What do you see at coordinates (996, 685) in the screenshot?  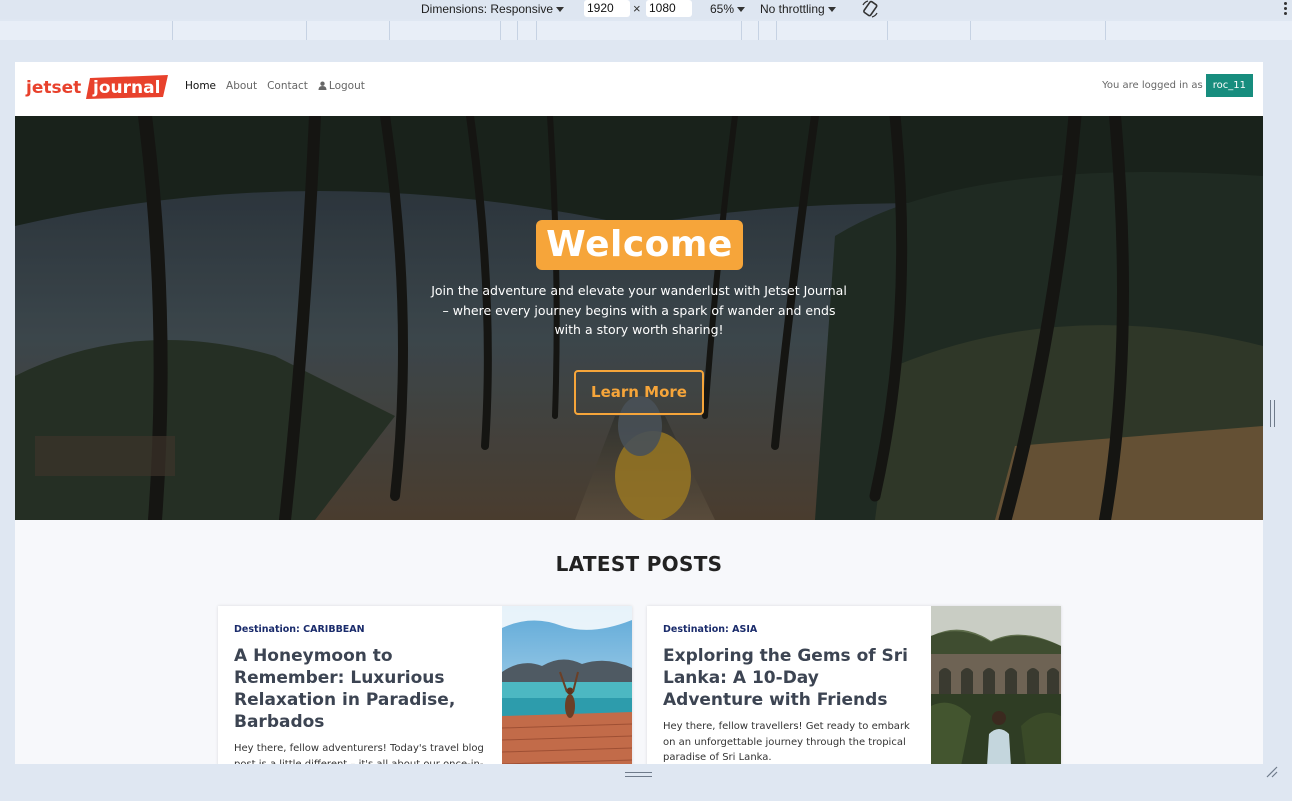 I see `post-image-bridge` at bounding box center [996, 685].